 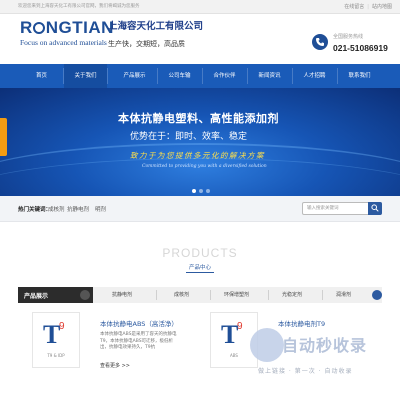 What do you see at coordinates (139, 323) in the screenshot?
I see `product-title: 本体抗静电ABS（高活净）` at bounding box center [139, 323].